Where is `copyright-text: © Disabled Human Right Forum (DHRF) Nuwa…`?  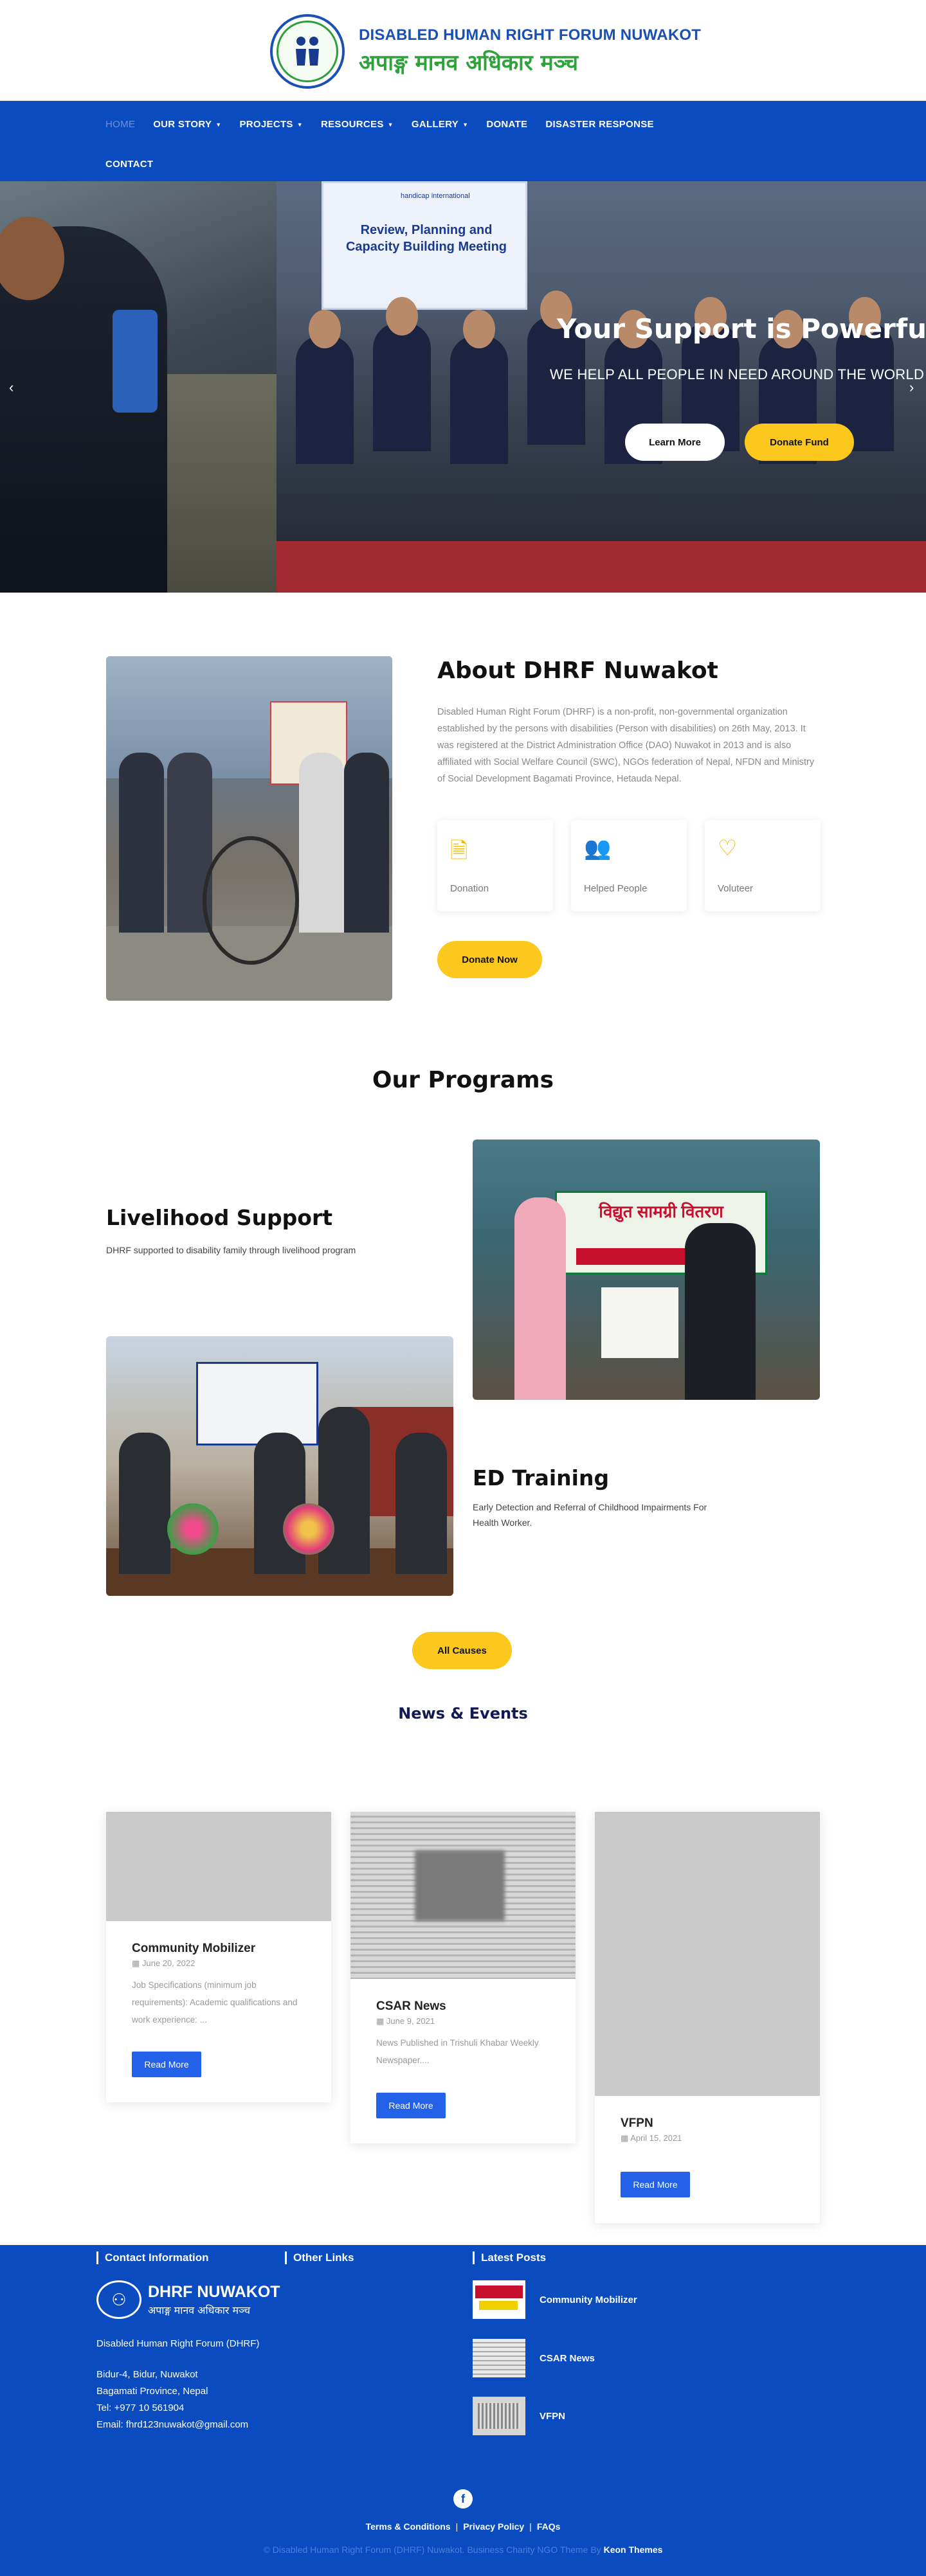 copyright-text: © Disabled Human Right Forum (DHRF) Nuwa… is located at coordinates (432, 2550).